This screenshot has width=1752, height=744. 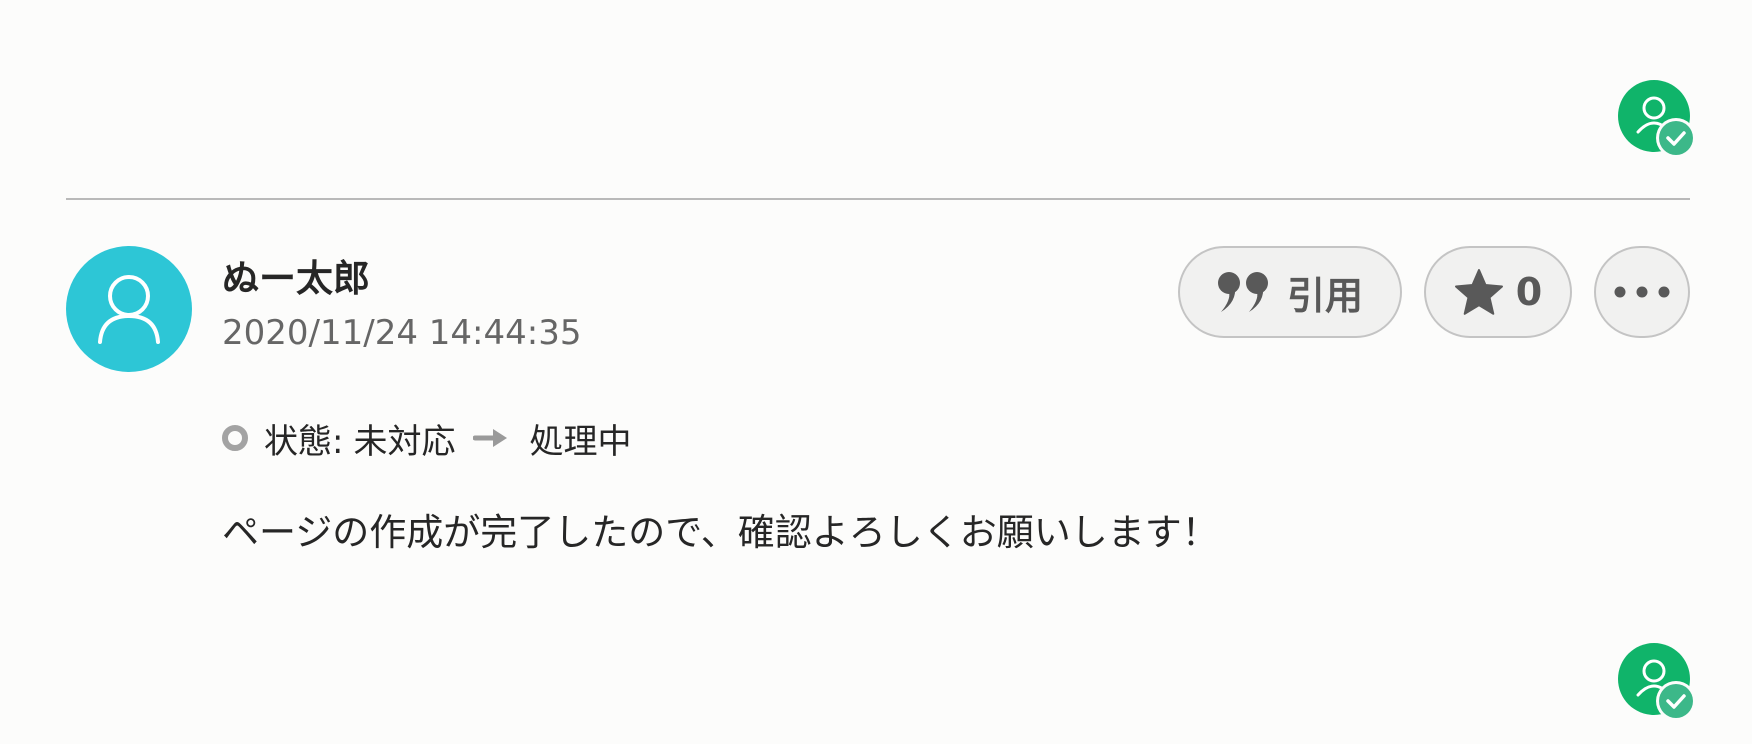 I want to click on star-button: 0, so click(x=1498, y=292).